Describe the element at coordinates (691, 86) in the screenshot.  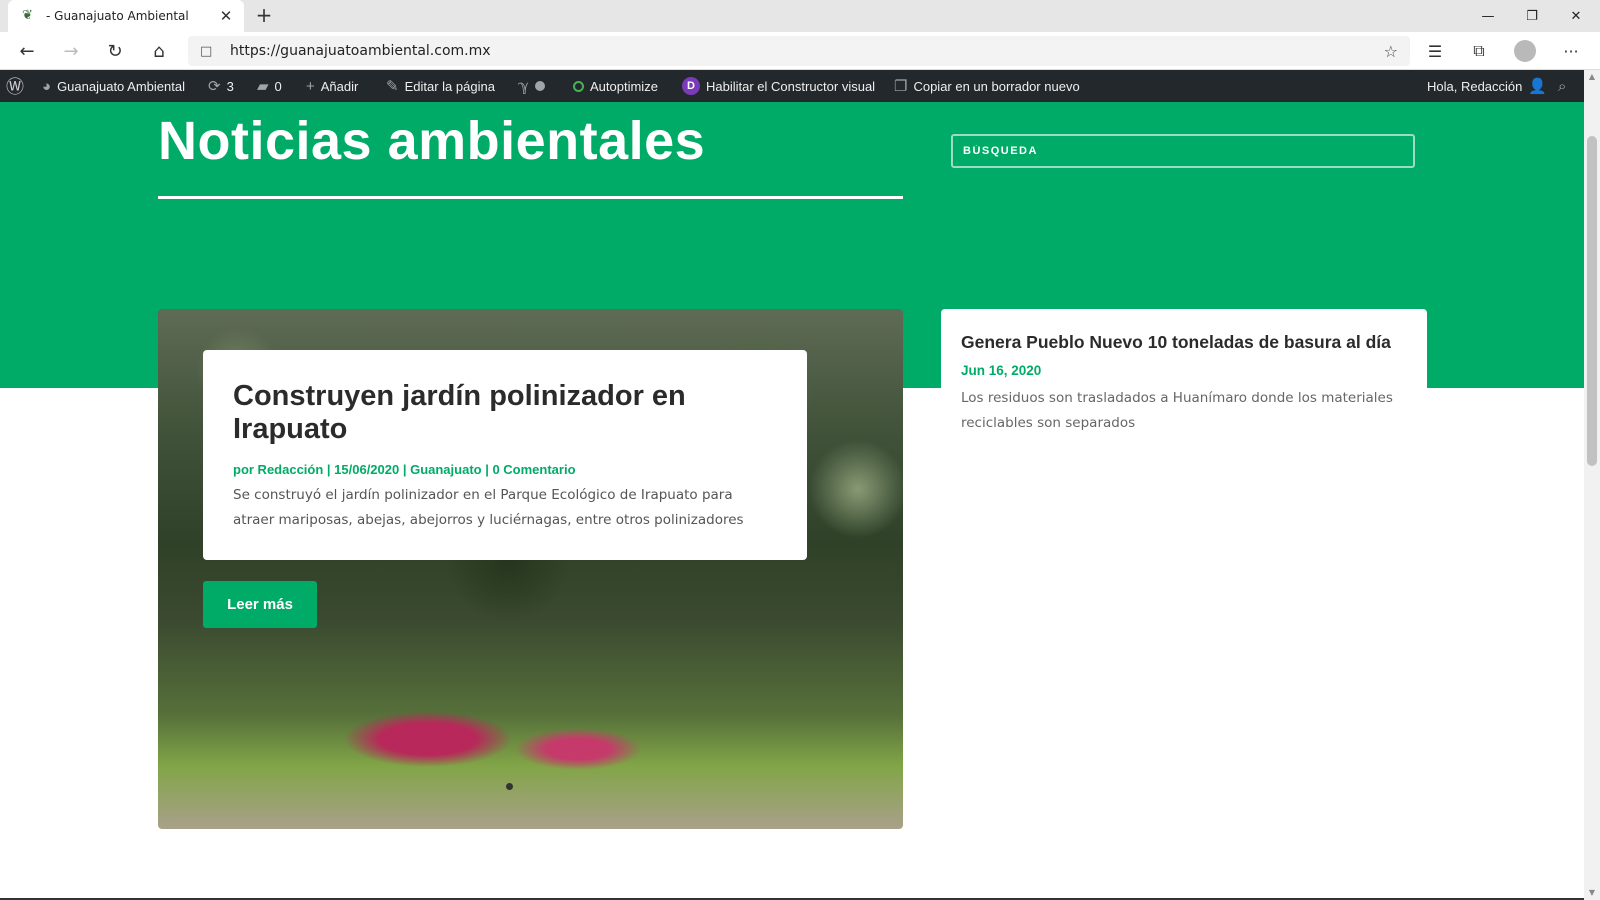
I see `divi-logo-icon: D` at that location.